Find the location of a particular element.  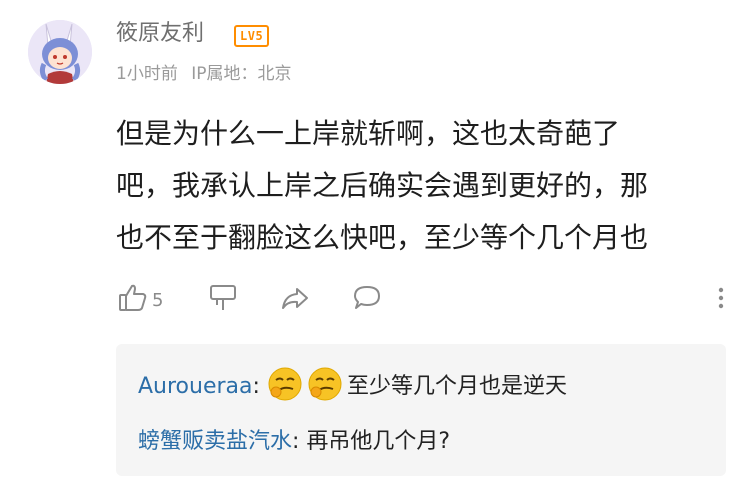

comment-meta: 1小时前 IP属地：北京 is located at coordinates (204, 74).